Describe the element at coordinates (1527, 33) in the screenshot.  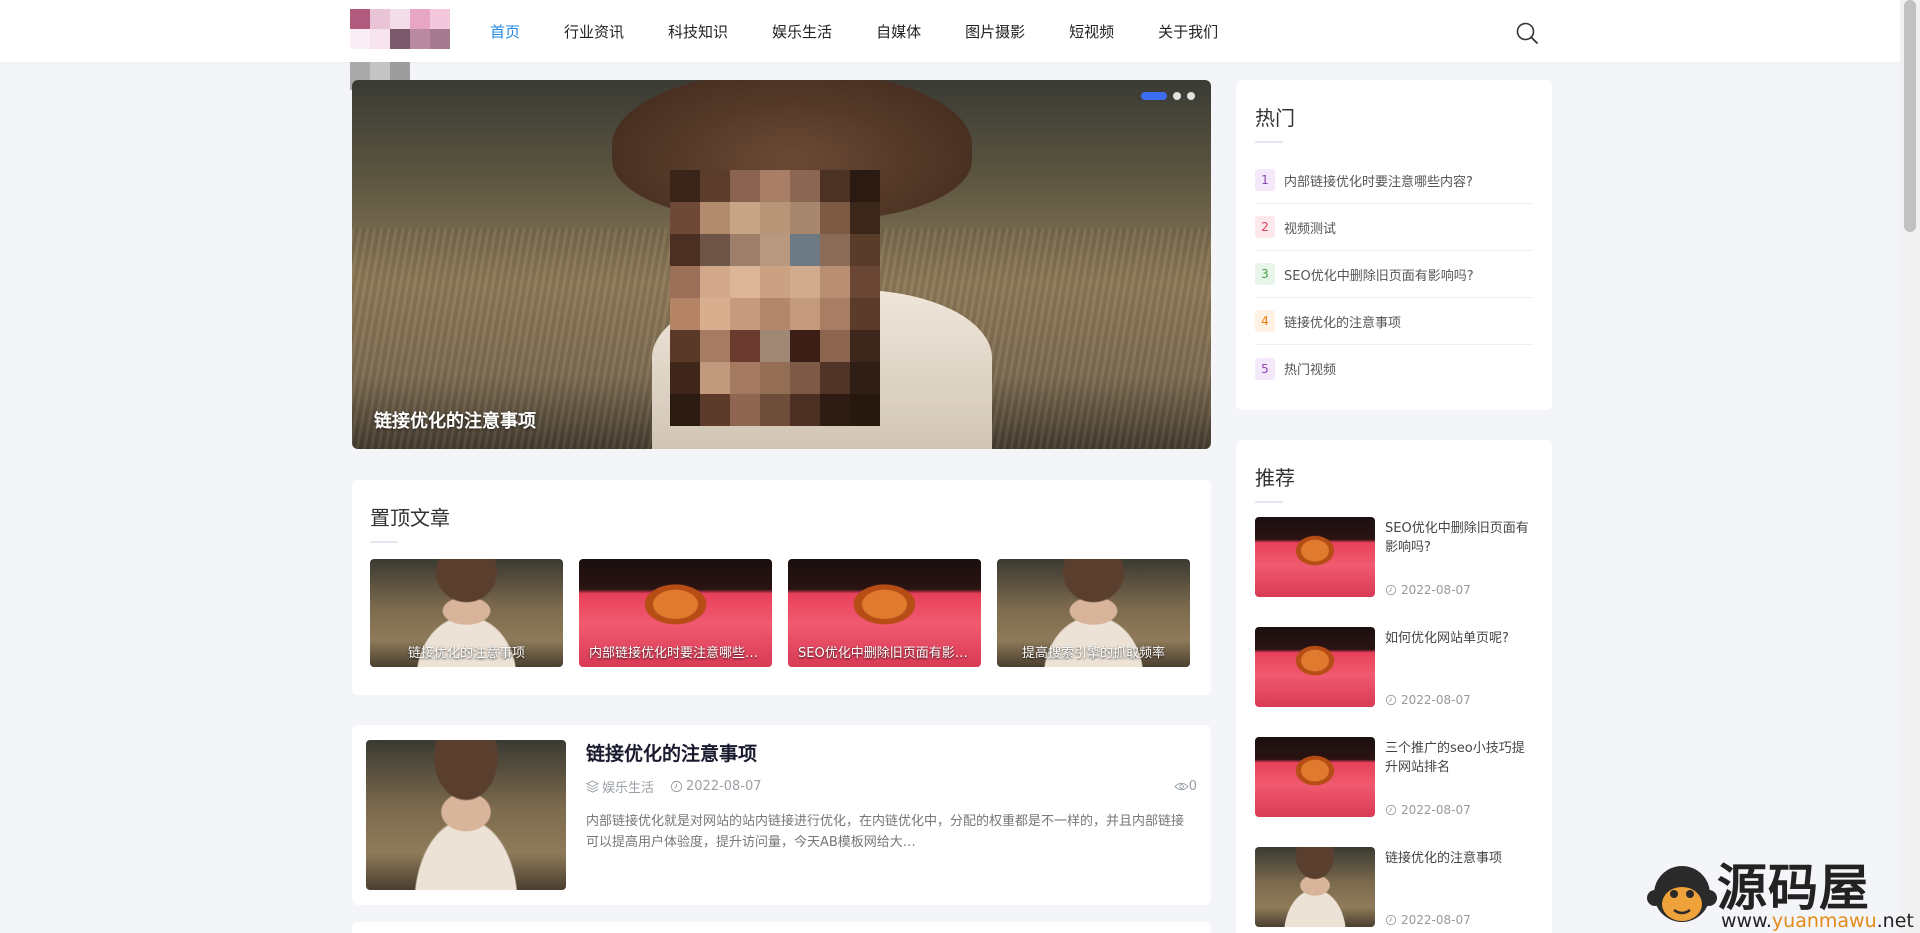
I see `search-icon` at that location.